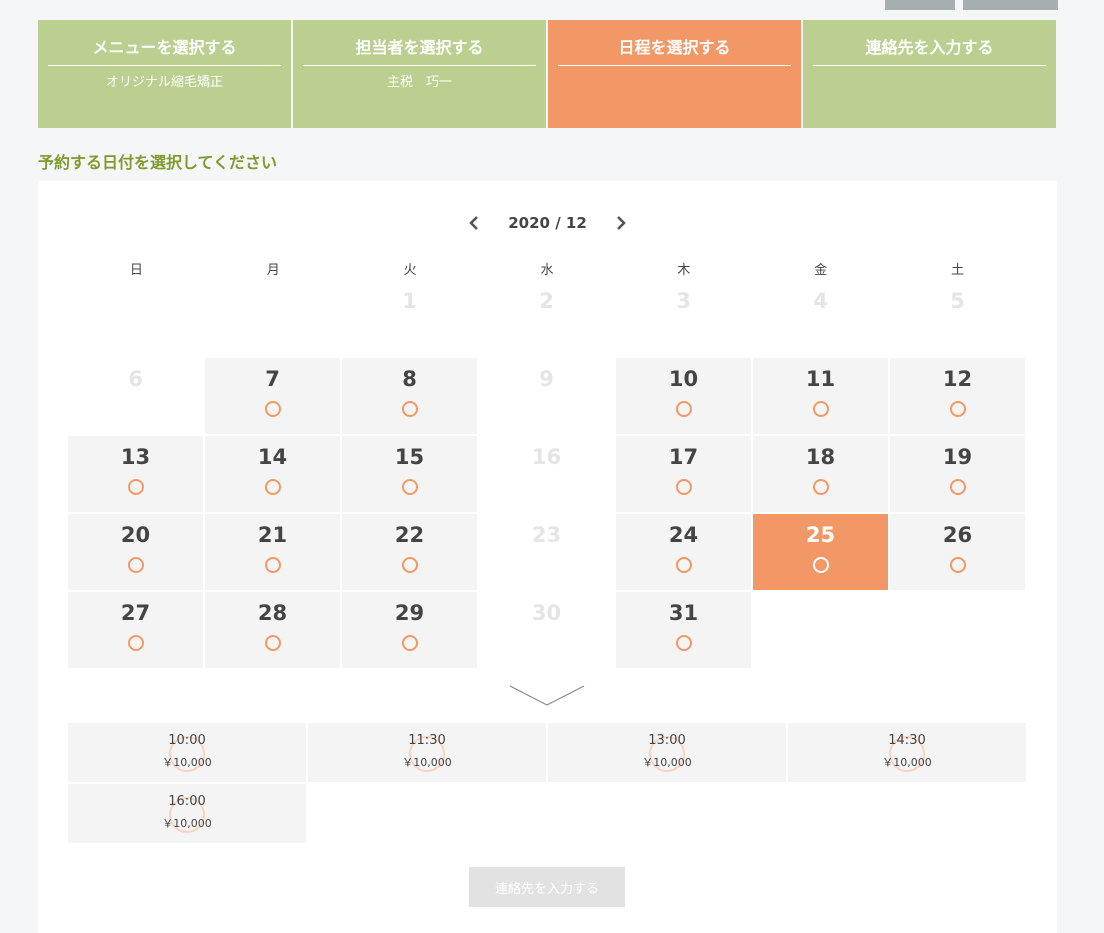  I want to click on step-value: 主税 巧一, so click(419, 82).